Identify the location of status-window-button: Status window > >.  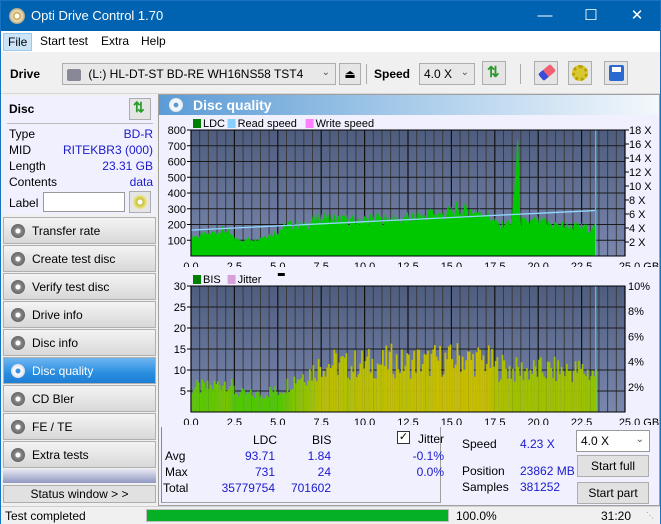
(79, 494).